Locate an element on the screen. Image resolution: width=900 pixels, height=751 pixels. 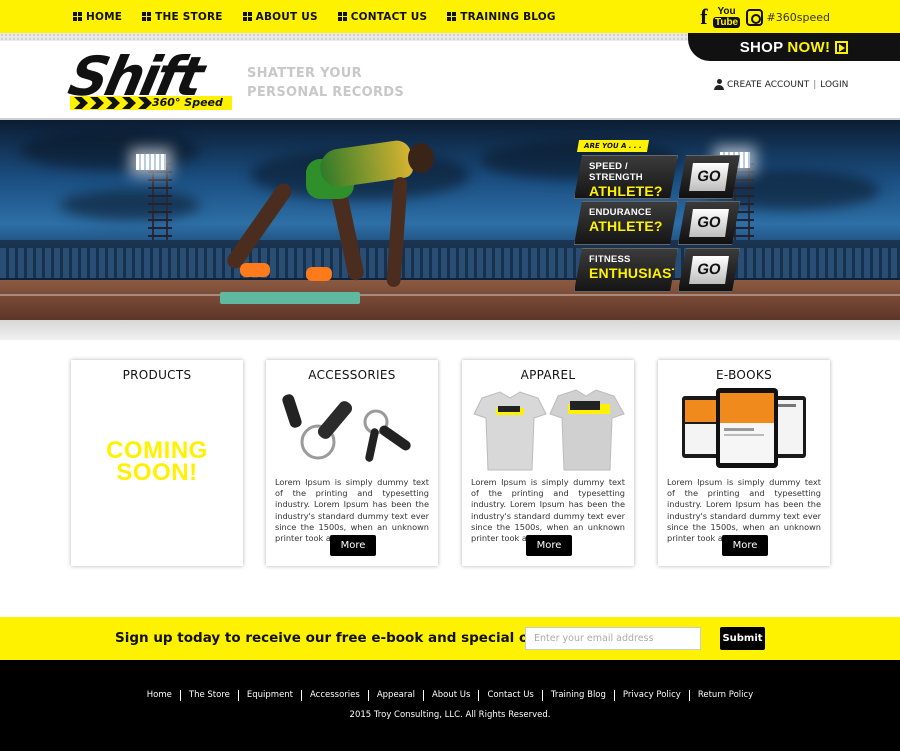
footer-link-appearal: Appearal is located at coordinates (395, 695).